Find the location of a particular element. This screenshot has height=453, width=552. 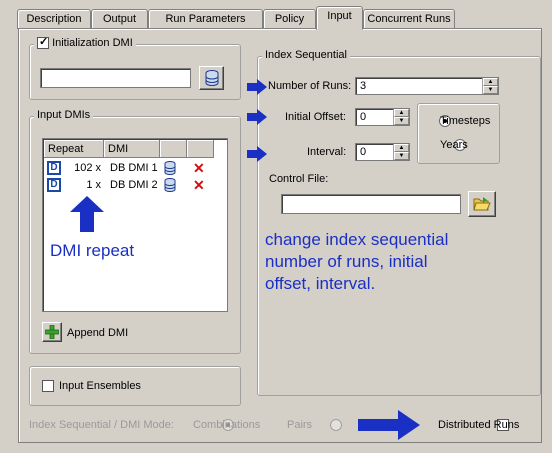

distributed-runs-label: Distributed Runs is located at coordinates (479, 425).